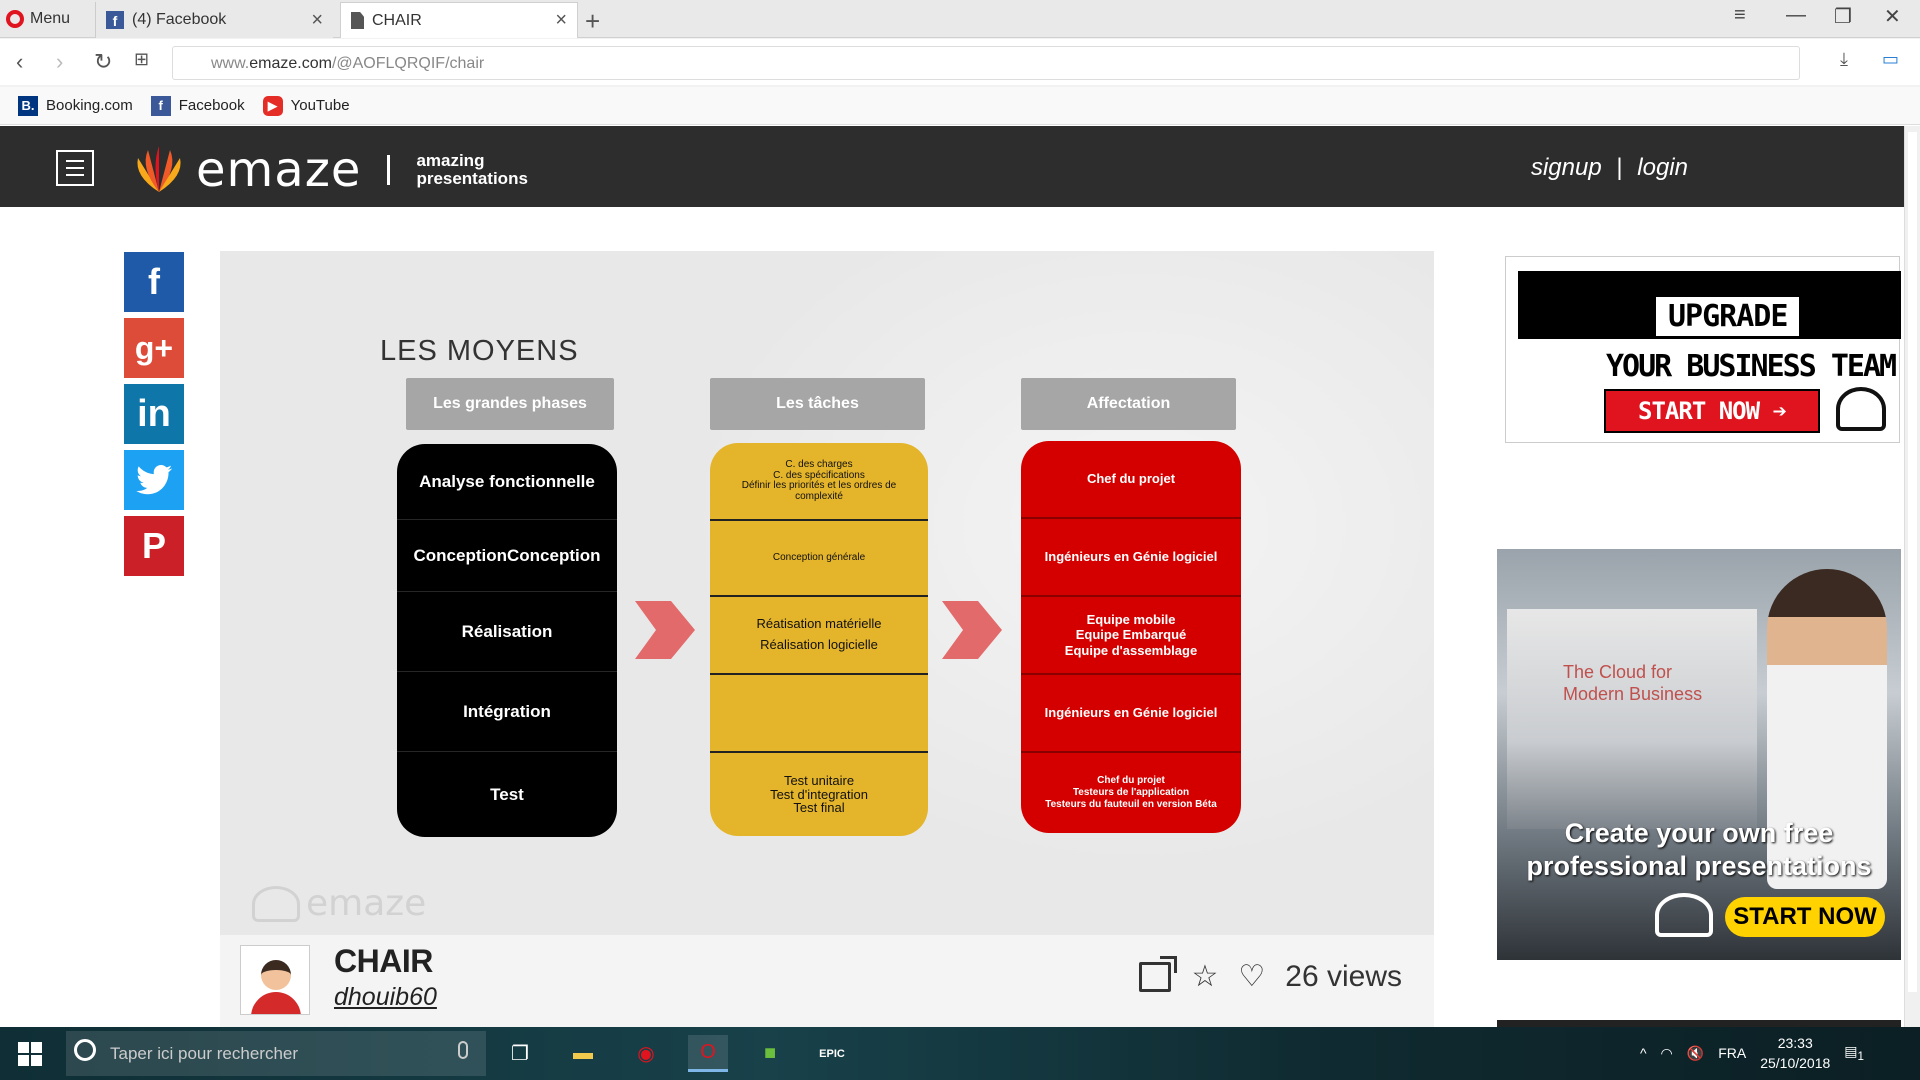 The height and width of the screenshot is (1080, 1920). Describe the element at coordinates (408, 63) in the screenshot. I see `url-path: /@AOFLQRQIF/chair` at that location.